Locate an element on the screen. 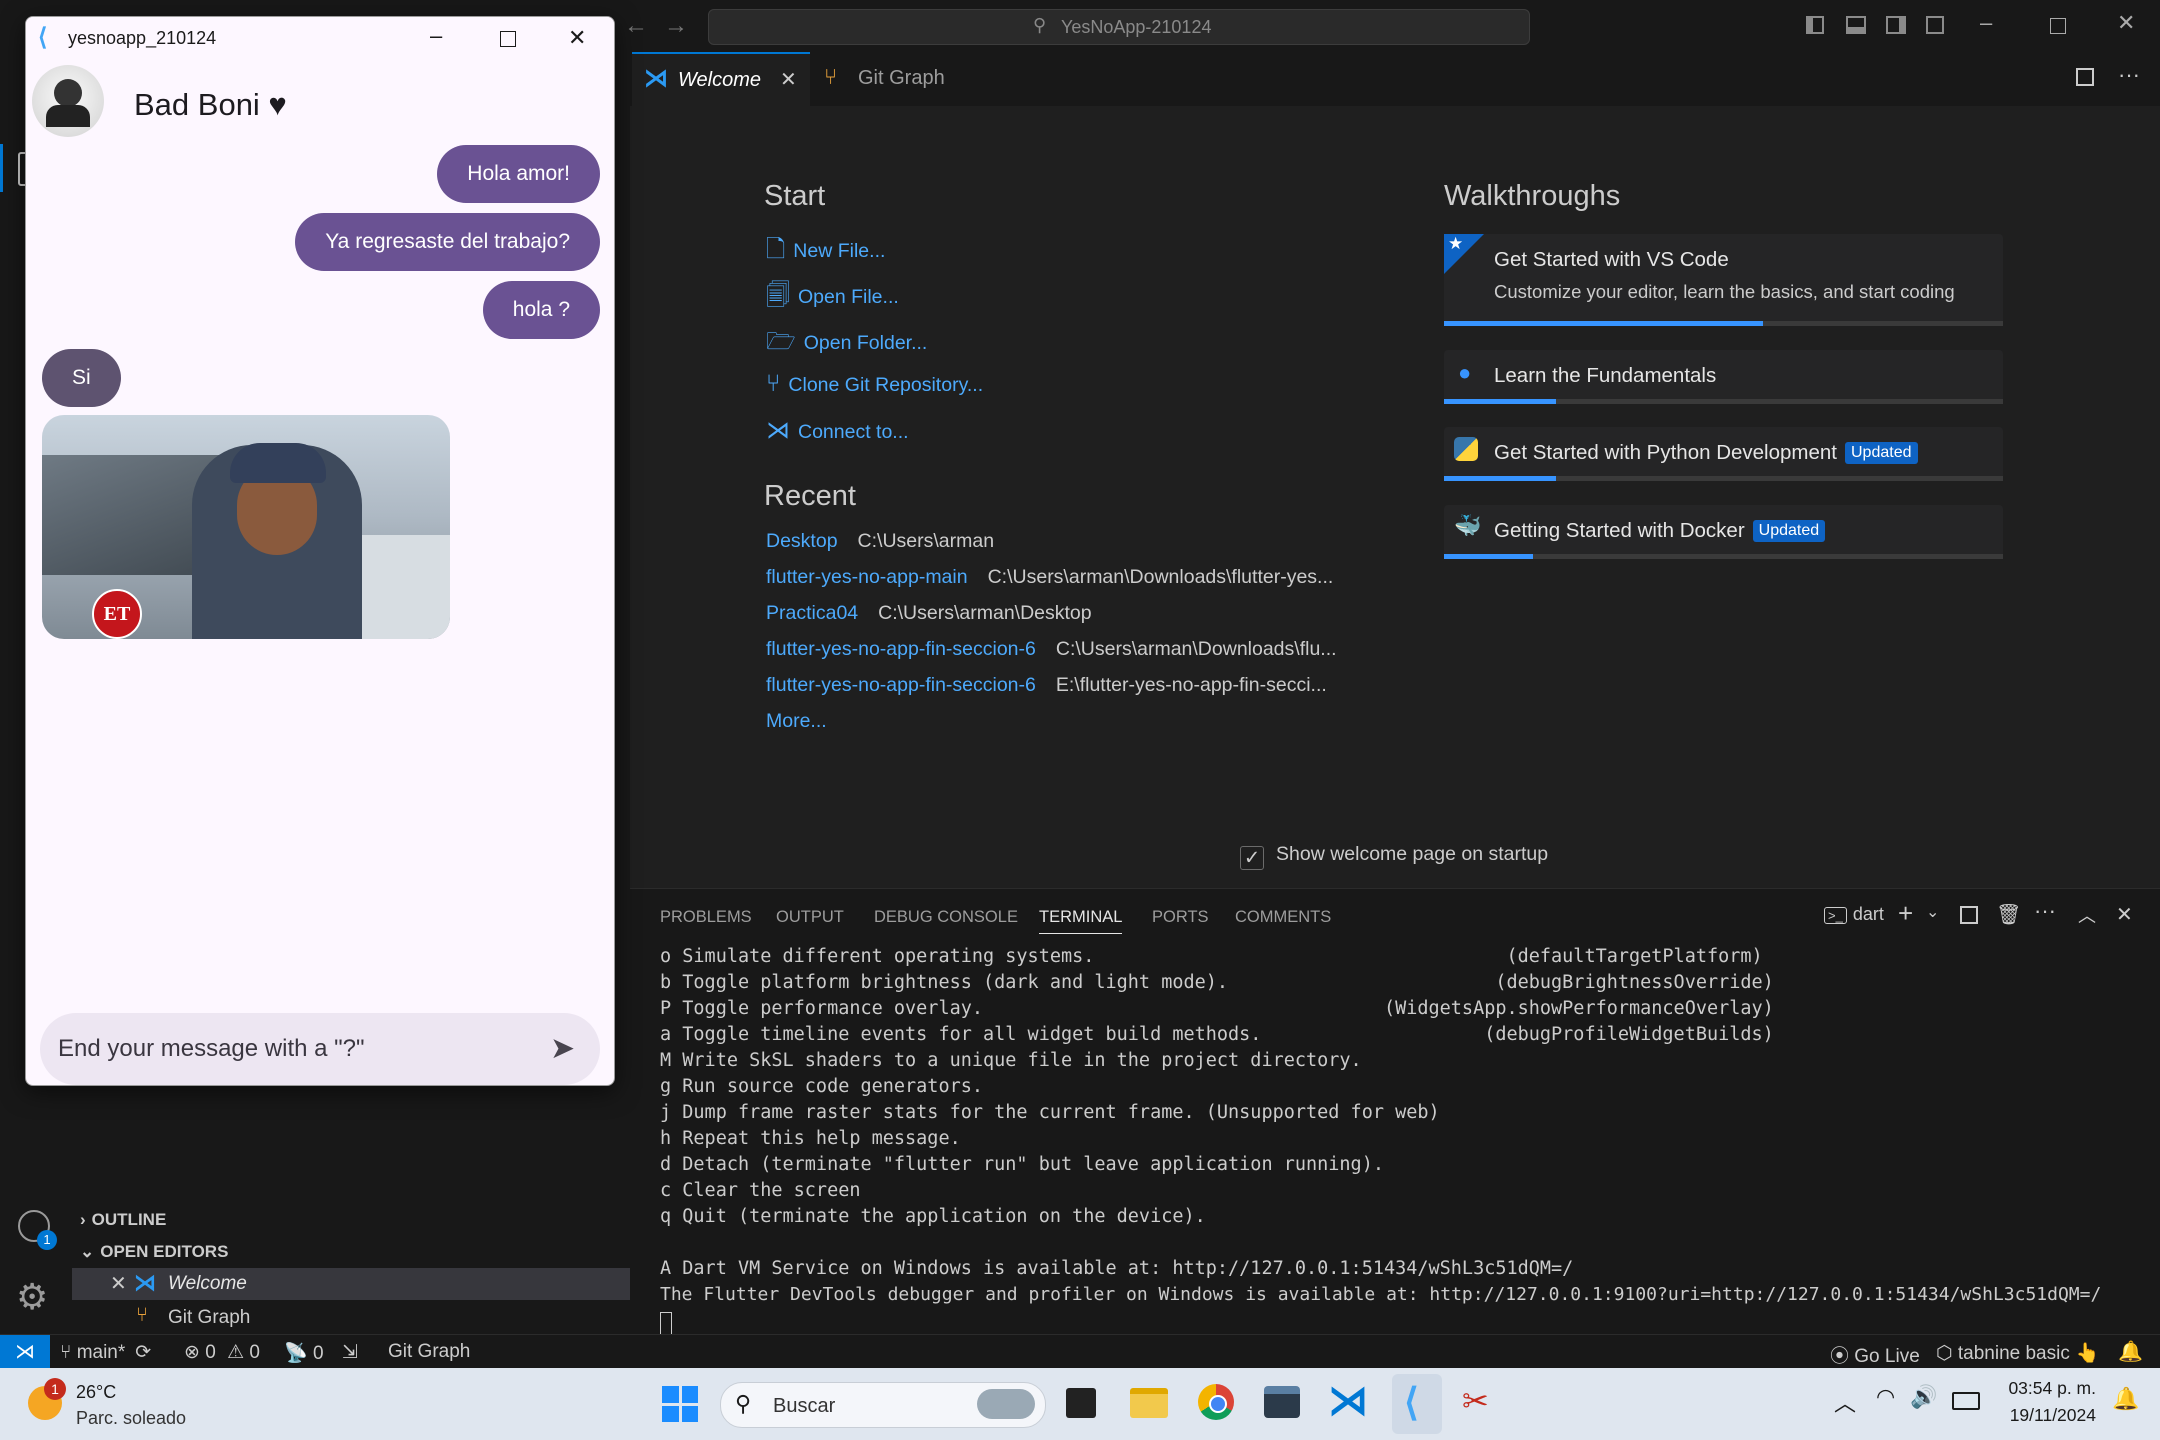 Image resolution: width=2160 pixels, height=1440 pixels. tab-terminal: TERMINAL is located at coordinates (1081, 921).